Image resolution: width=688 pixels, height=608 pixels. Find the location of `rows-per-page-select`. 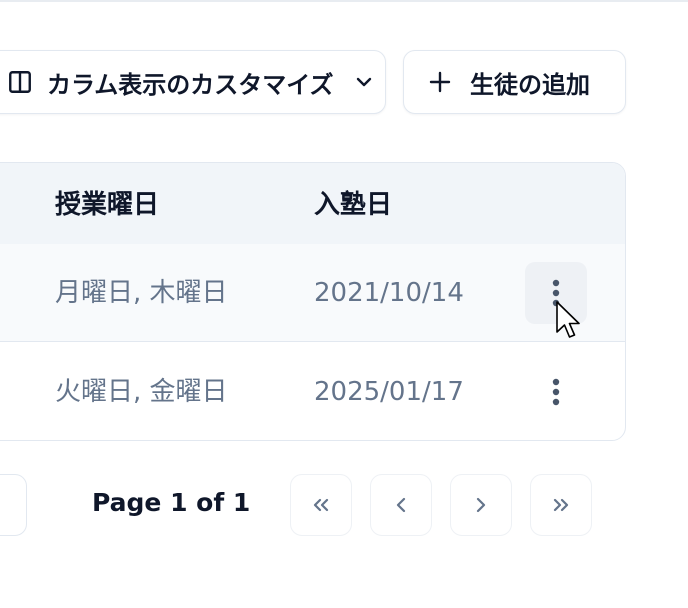

rows-per-page-select is located at coordinates (13, 505).